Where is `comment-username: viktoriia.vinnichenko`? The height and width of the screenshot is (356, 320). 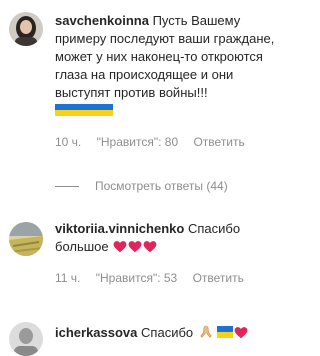
comment-username: viktoriia.vinnichenko is located at coordinates (119, 228).